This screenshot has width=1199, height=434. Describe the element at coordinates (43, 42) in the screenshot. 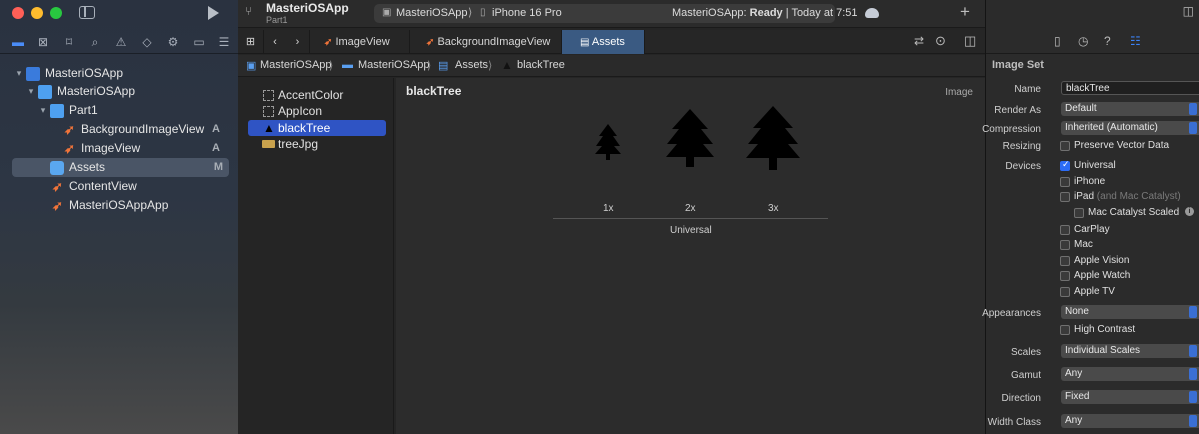

I see `source-control-icon: ⊠` at that location.